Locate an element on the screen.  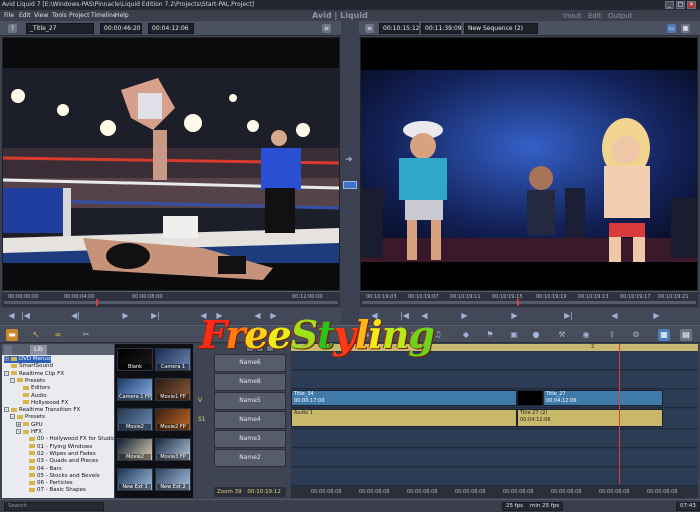
sequence-select: New Sequence (2) is located at coordinates (501, 28).